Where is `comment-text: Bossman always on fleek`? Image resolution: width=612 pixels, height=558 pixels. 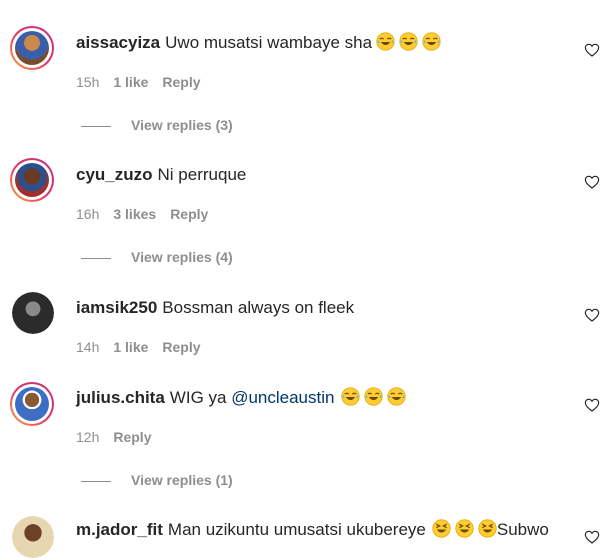 comment-text: Bossman always on fleek is located at coordinates (258, 307).